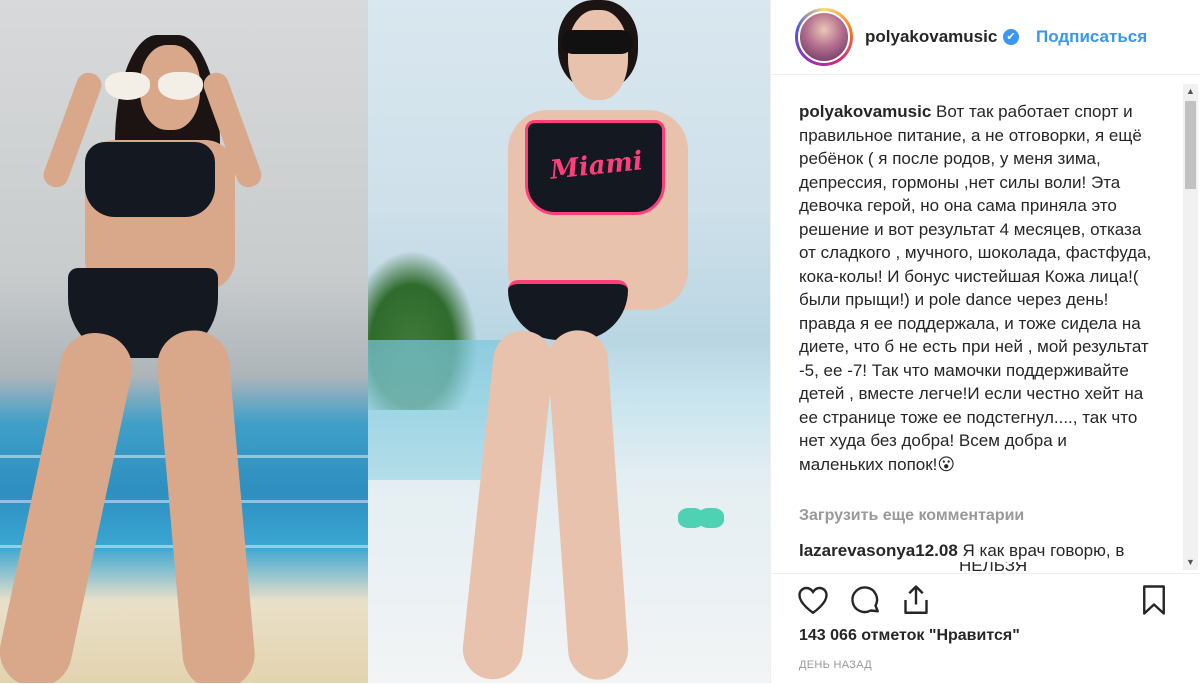 The width and height of the screenshot is (1200, 684). I want to click on sunglasses, so click(597, 42).